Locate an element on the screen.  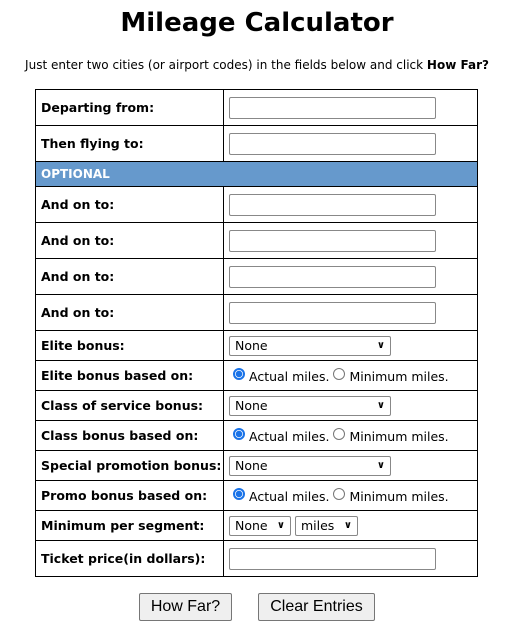
then-flying-input is located at coordinates (332, 143).